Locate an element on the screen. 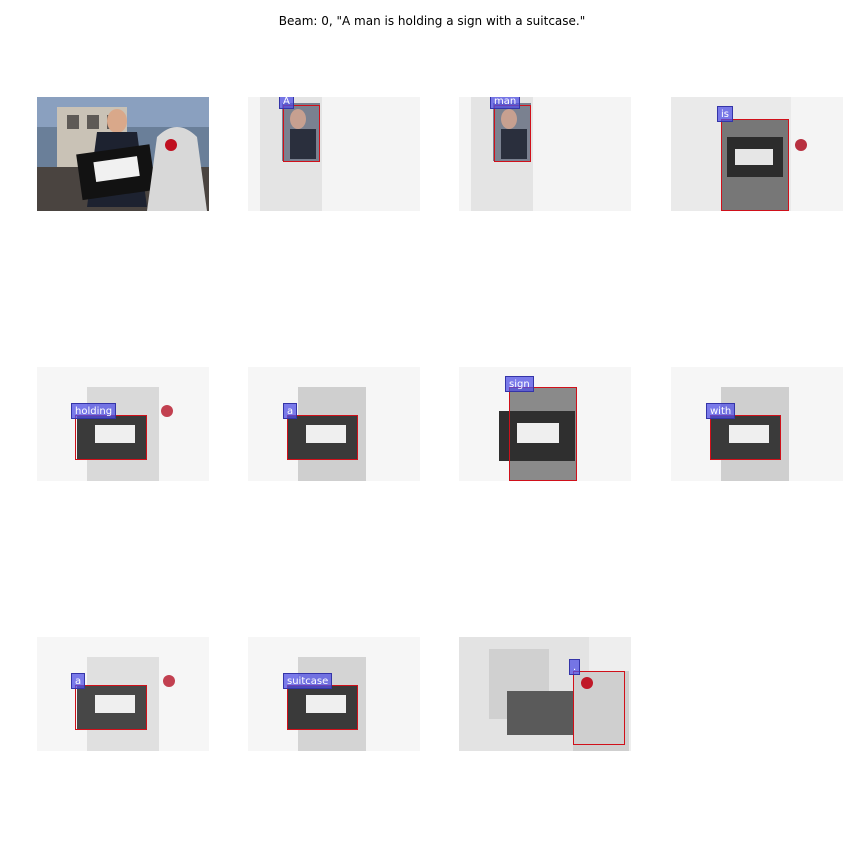  attention-panel-1: A is located at coordinates (334, 154).